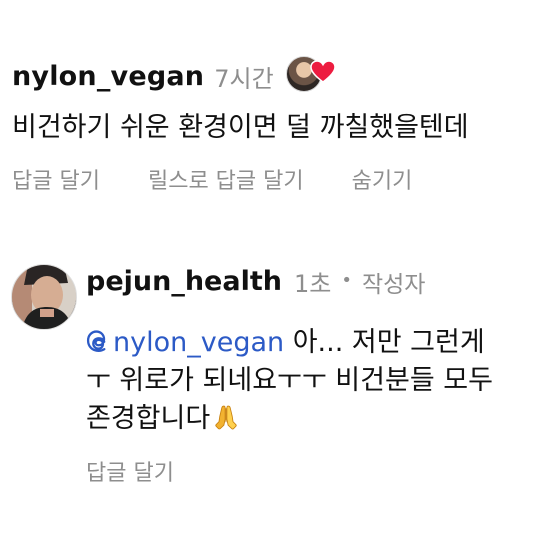 The width and height of the screenshot is (560, 560). Describe the element at coordinates (240, 127) in the screenshot. I see `comment-text: 비건하기 쉬운 환경이면 덜 까칠했을텐데` at that location.